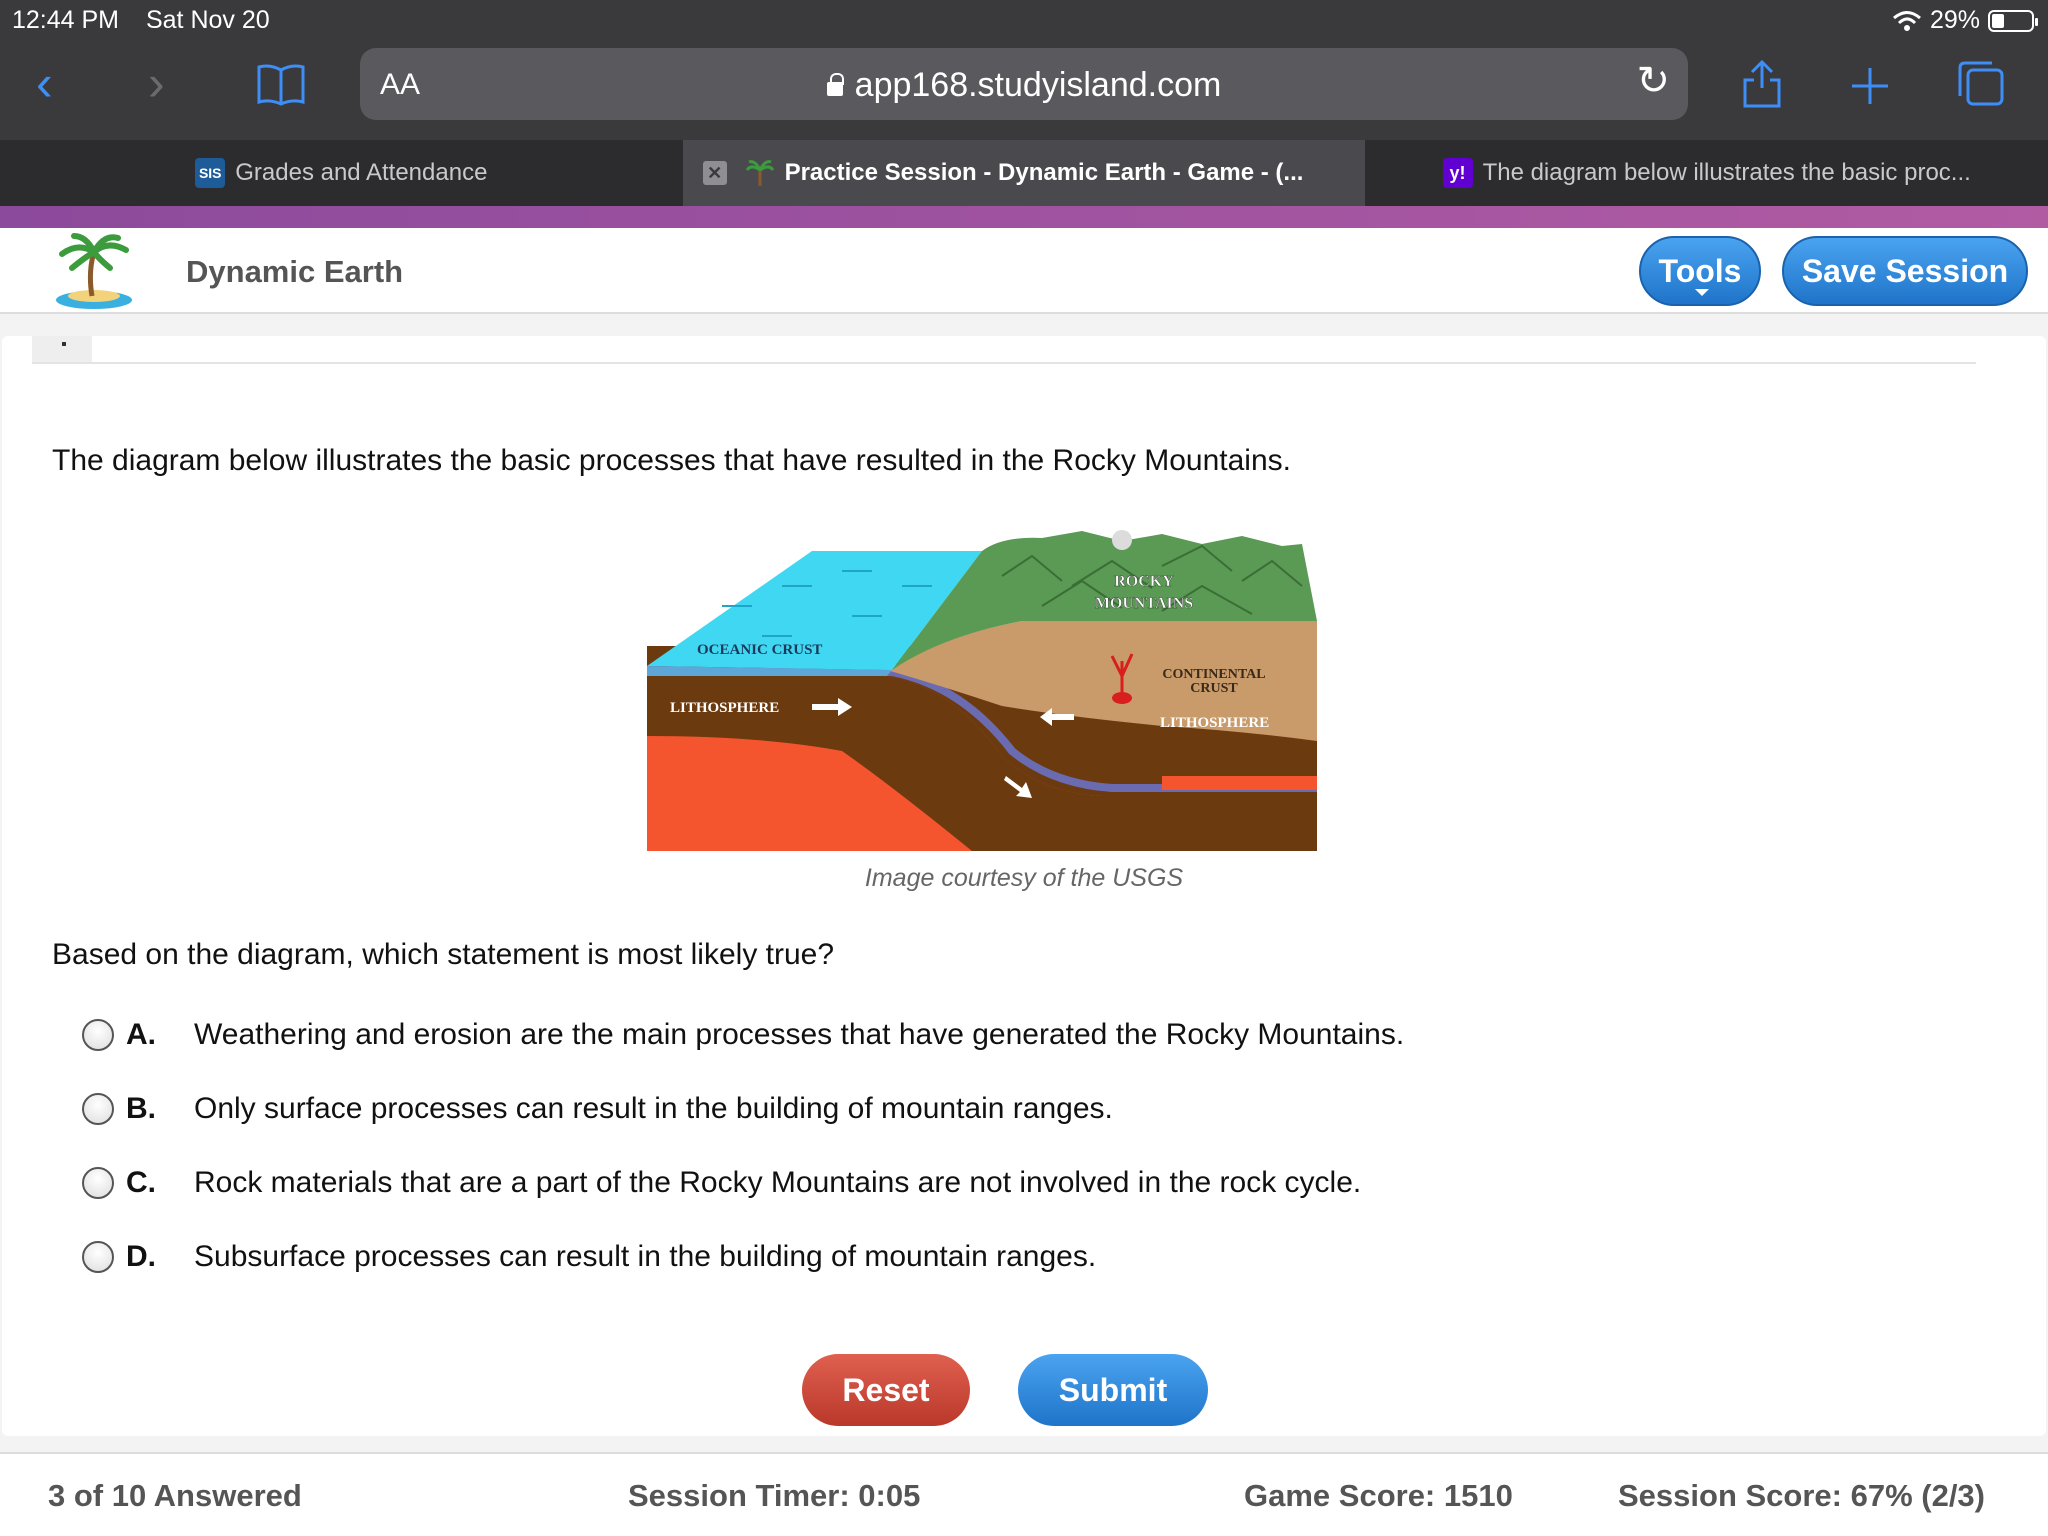 Image resolution: width=2048 pixels, height=1536 pixels. Describe the element at coordinates (141, 1034) in the screenshot. I see `choice-letter: A.` at that location.